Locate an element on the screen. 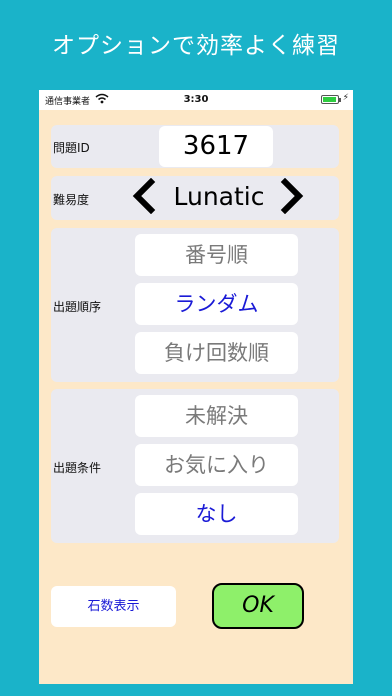 This screenshot has height=696, width=392. problem-id-row: 問題ID 3617 is located at coordinates (195, 146).